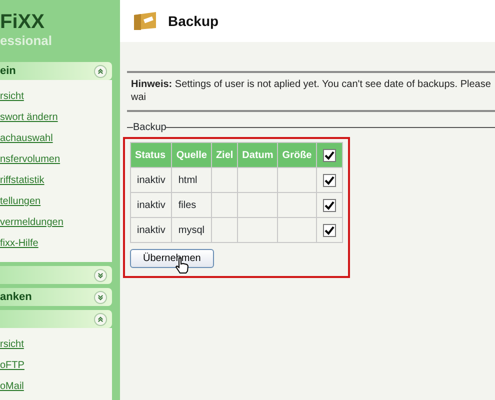 The image size is (495, 400). I want to click on column-header: Datum, so click(258, 155).